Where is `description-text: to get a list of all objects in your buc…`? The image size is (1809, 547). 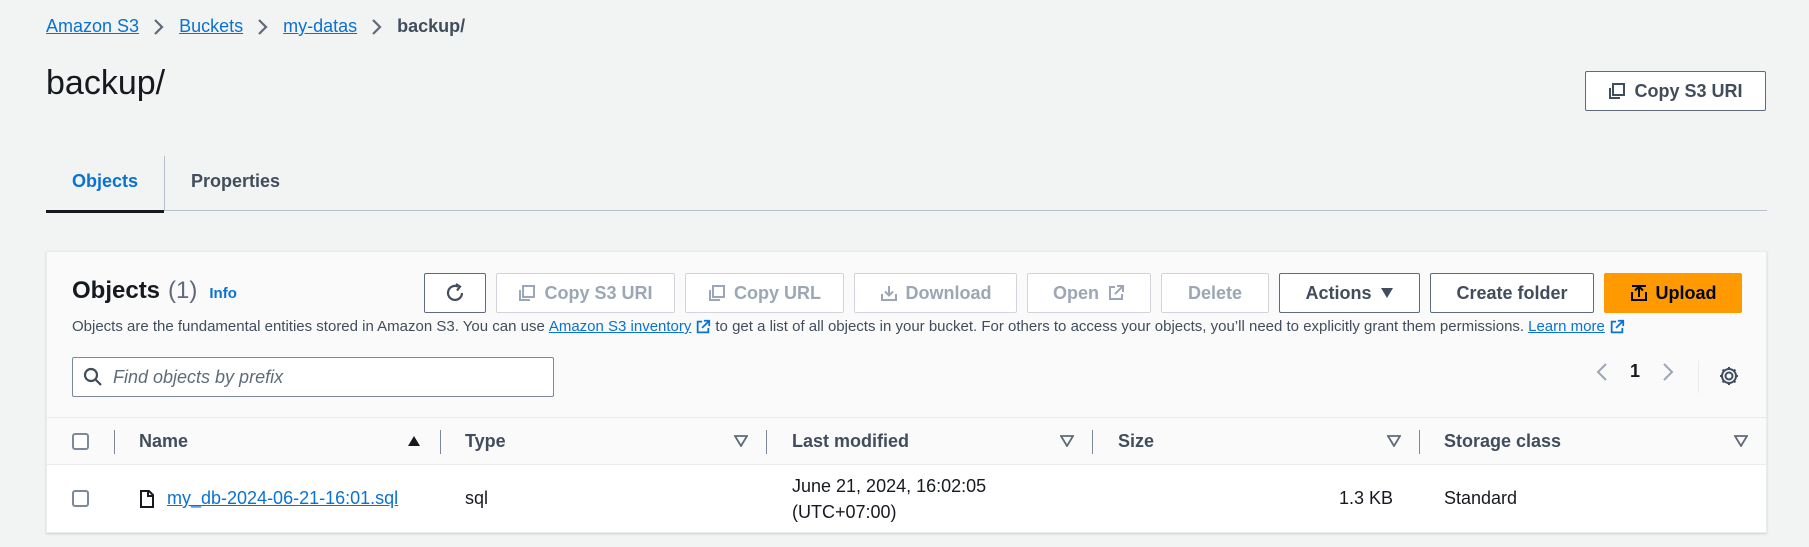 description-text: to get a list of all objects in your buc… is located at coordinates (1120, 326).